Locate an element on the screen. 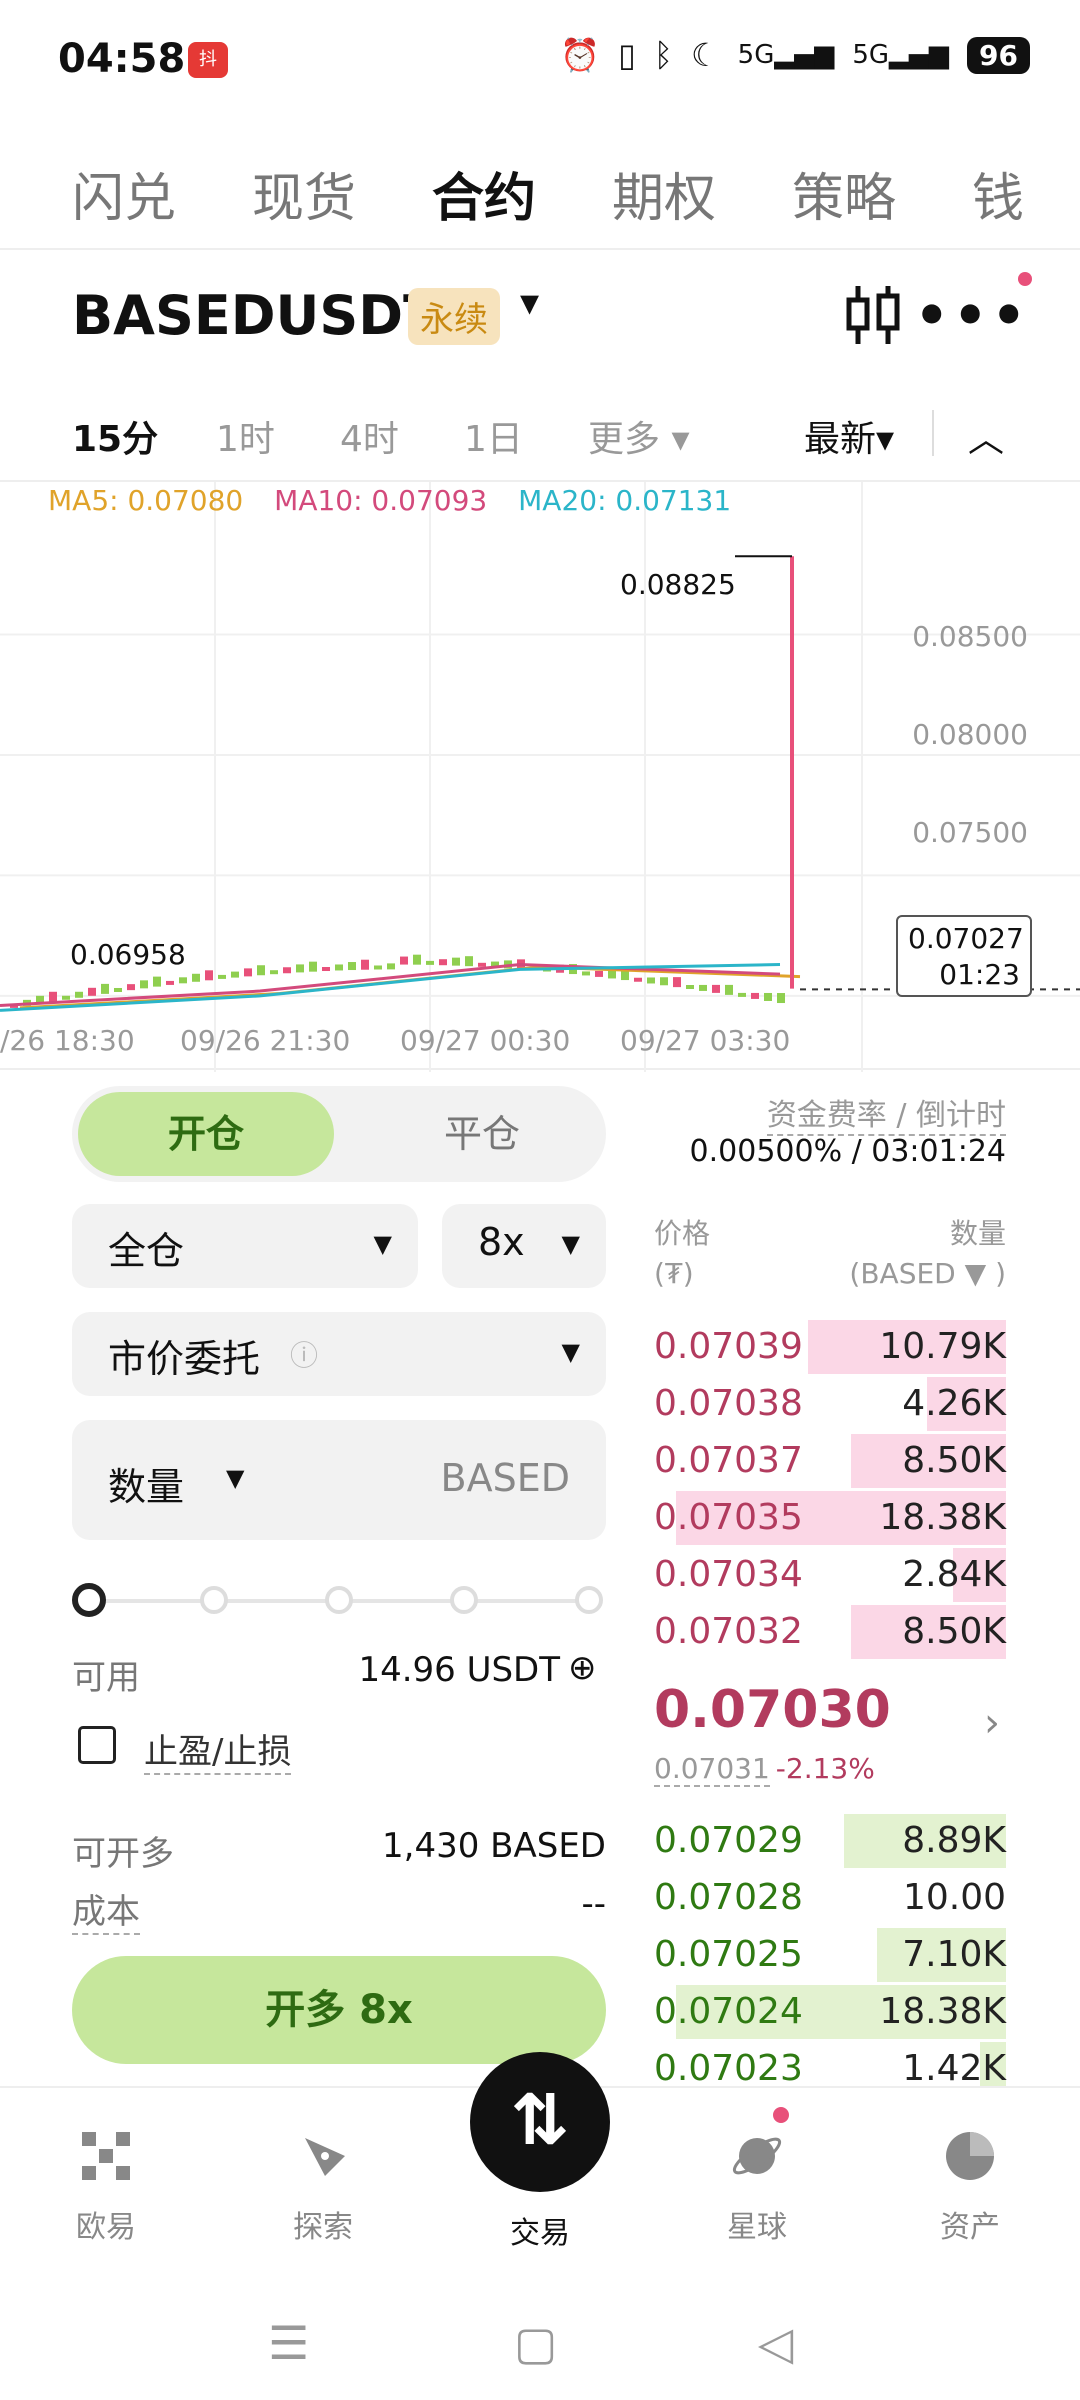 The width and height of the screenshot is (1080, 2400). timeframe-1d: 1日 is located at coordinates (493, 436).